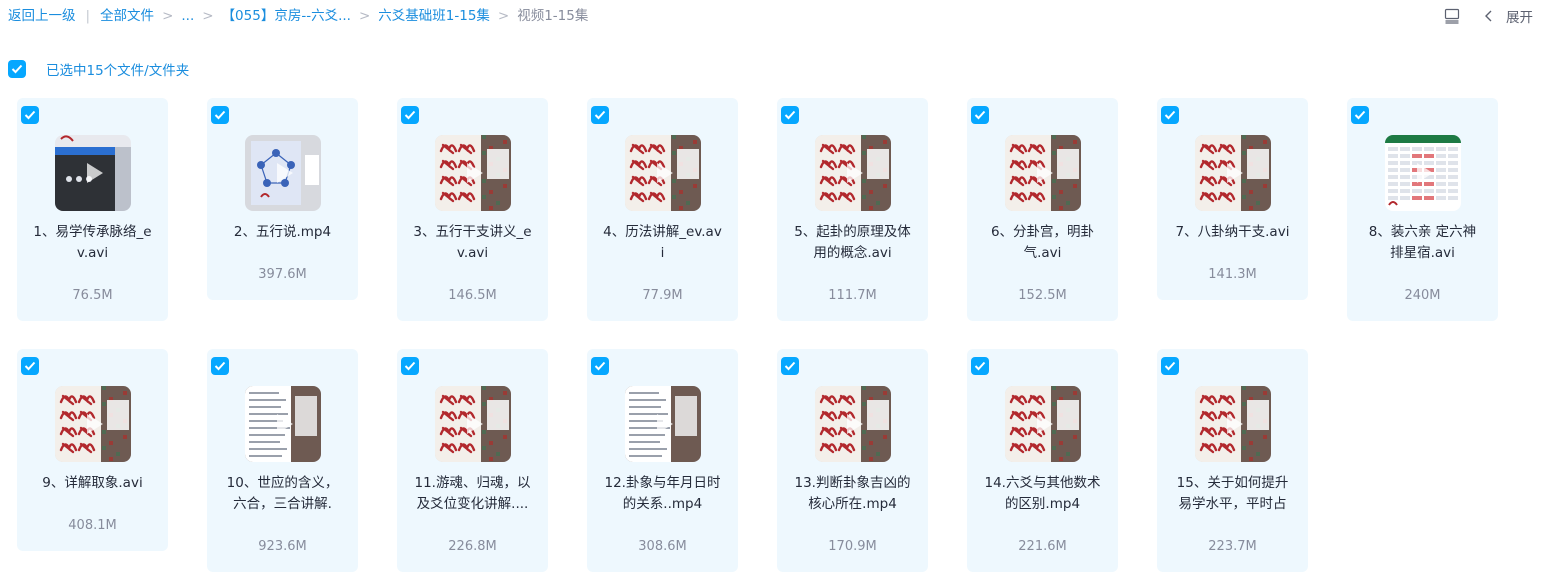 Image resolution: width=1566 pixels, height=575 pixels. I want to click on file-size: 240M, so click(1422, 295).